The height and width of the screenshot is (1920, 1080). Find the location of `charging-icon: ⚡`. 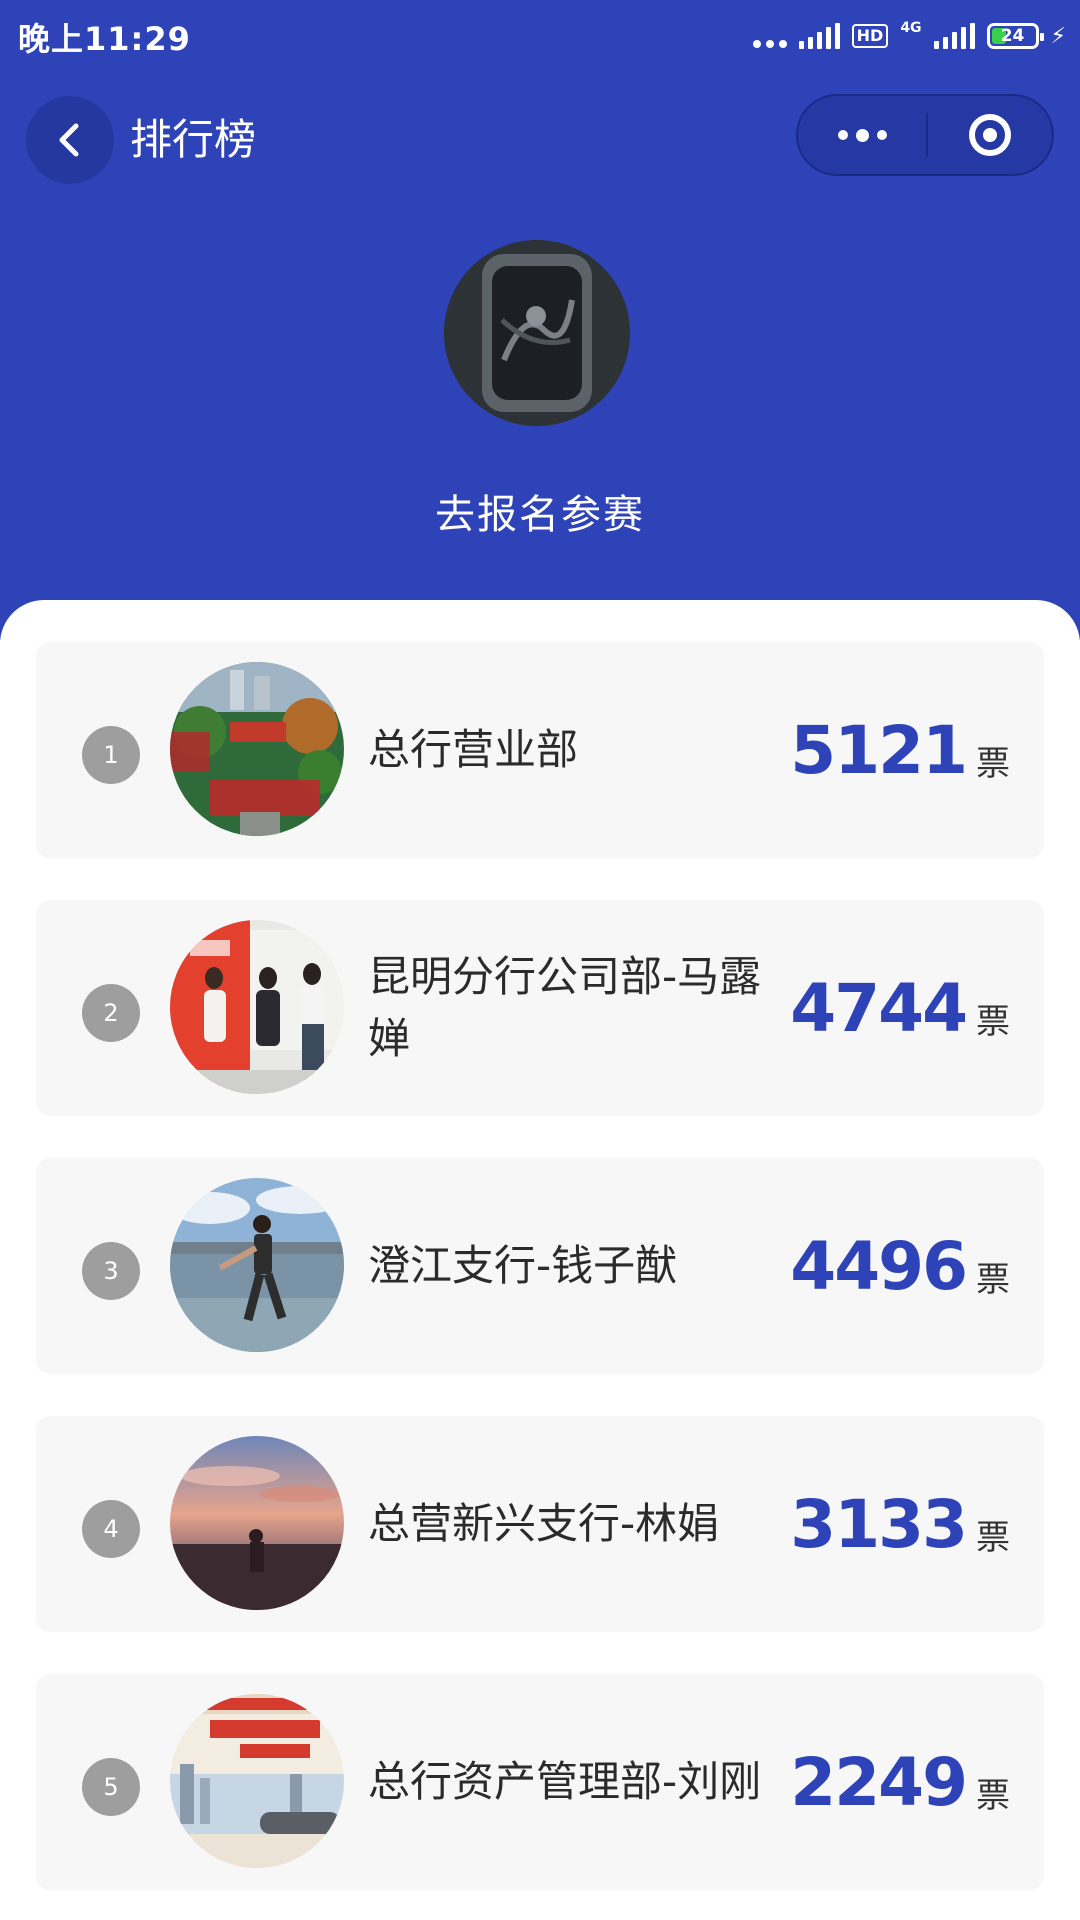

charging-icon: ⚡ is located at coordinates (1058, 36).